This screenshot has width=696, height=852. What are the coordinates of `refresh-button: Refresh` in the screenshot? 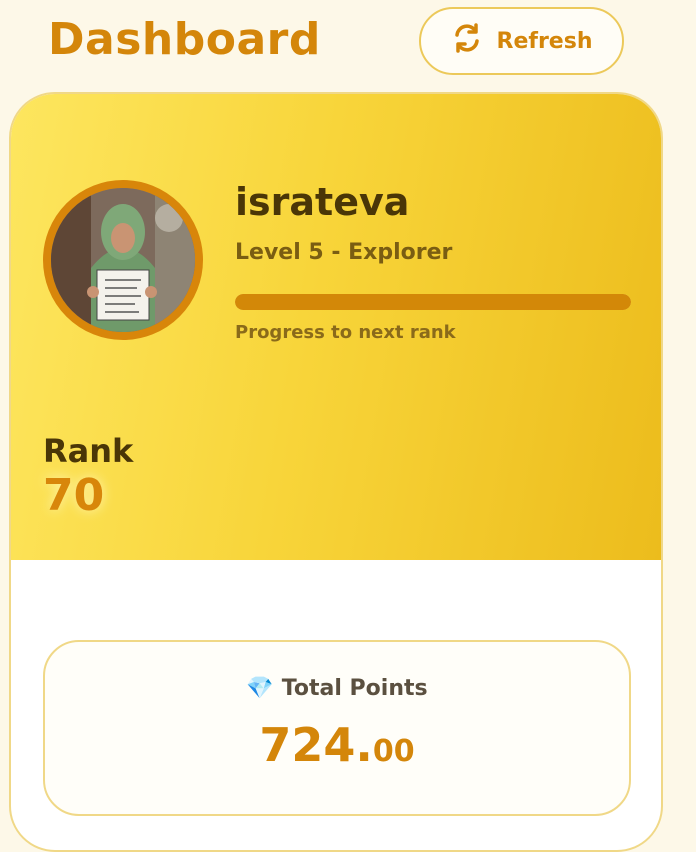 It's located at (521, 41).